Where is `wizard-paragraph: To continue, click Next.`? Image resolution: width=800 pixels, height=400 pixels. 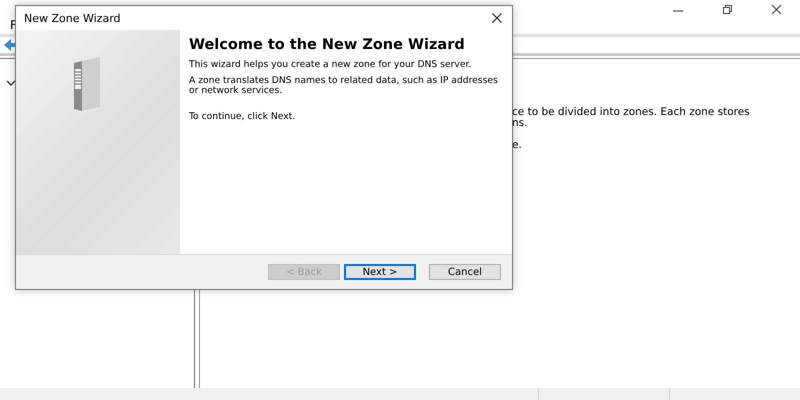
wizard-paragraph: To continue, click Next. is located at coordinates (242, 117).